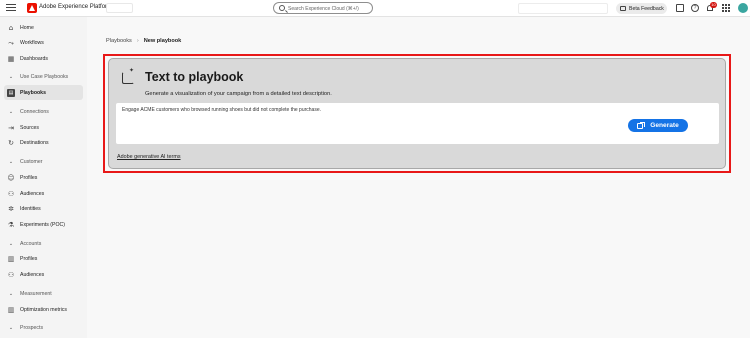  What do you see at coordinates (11, 224) in the screenshot?
I see `experiments-icon: ⚗` at bounding box center [11, 224].